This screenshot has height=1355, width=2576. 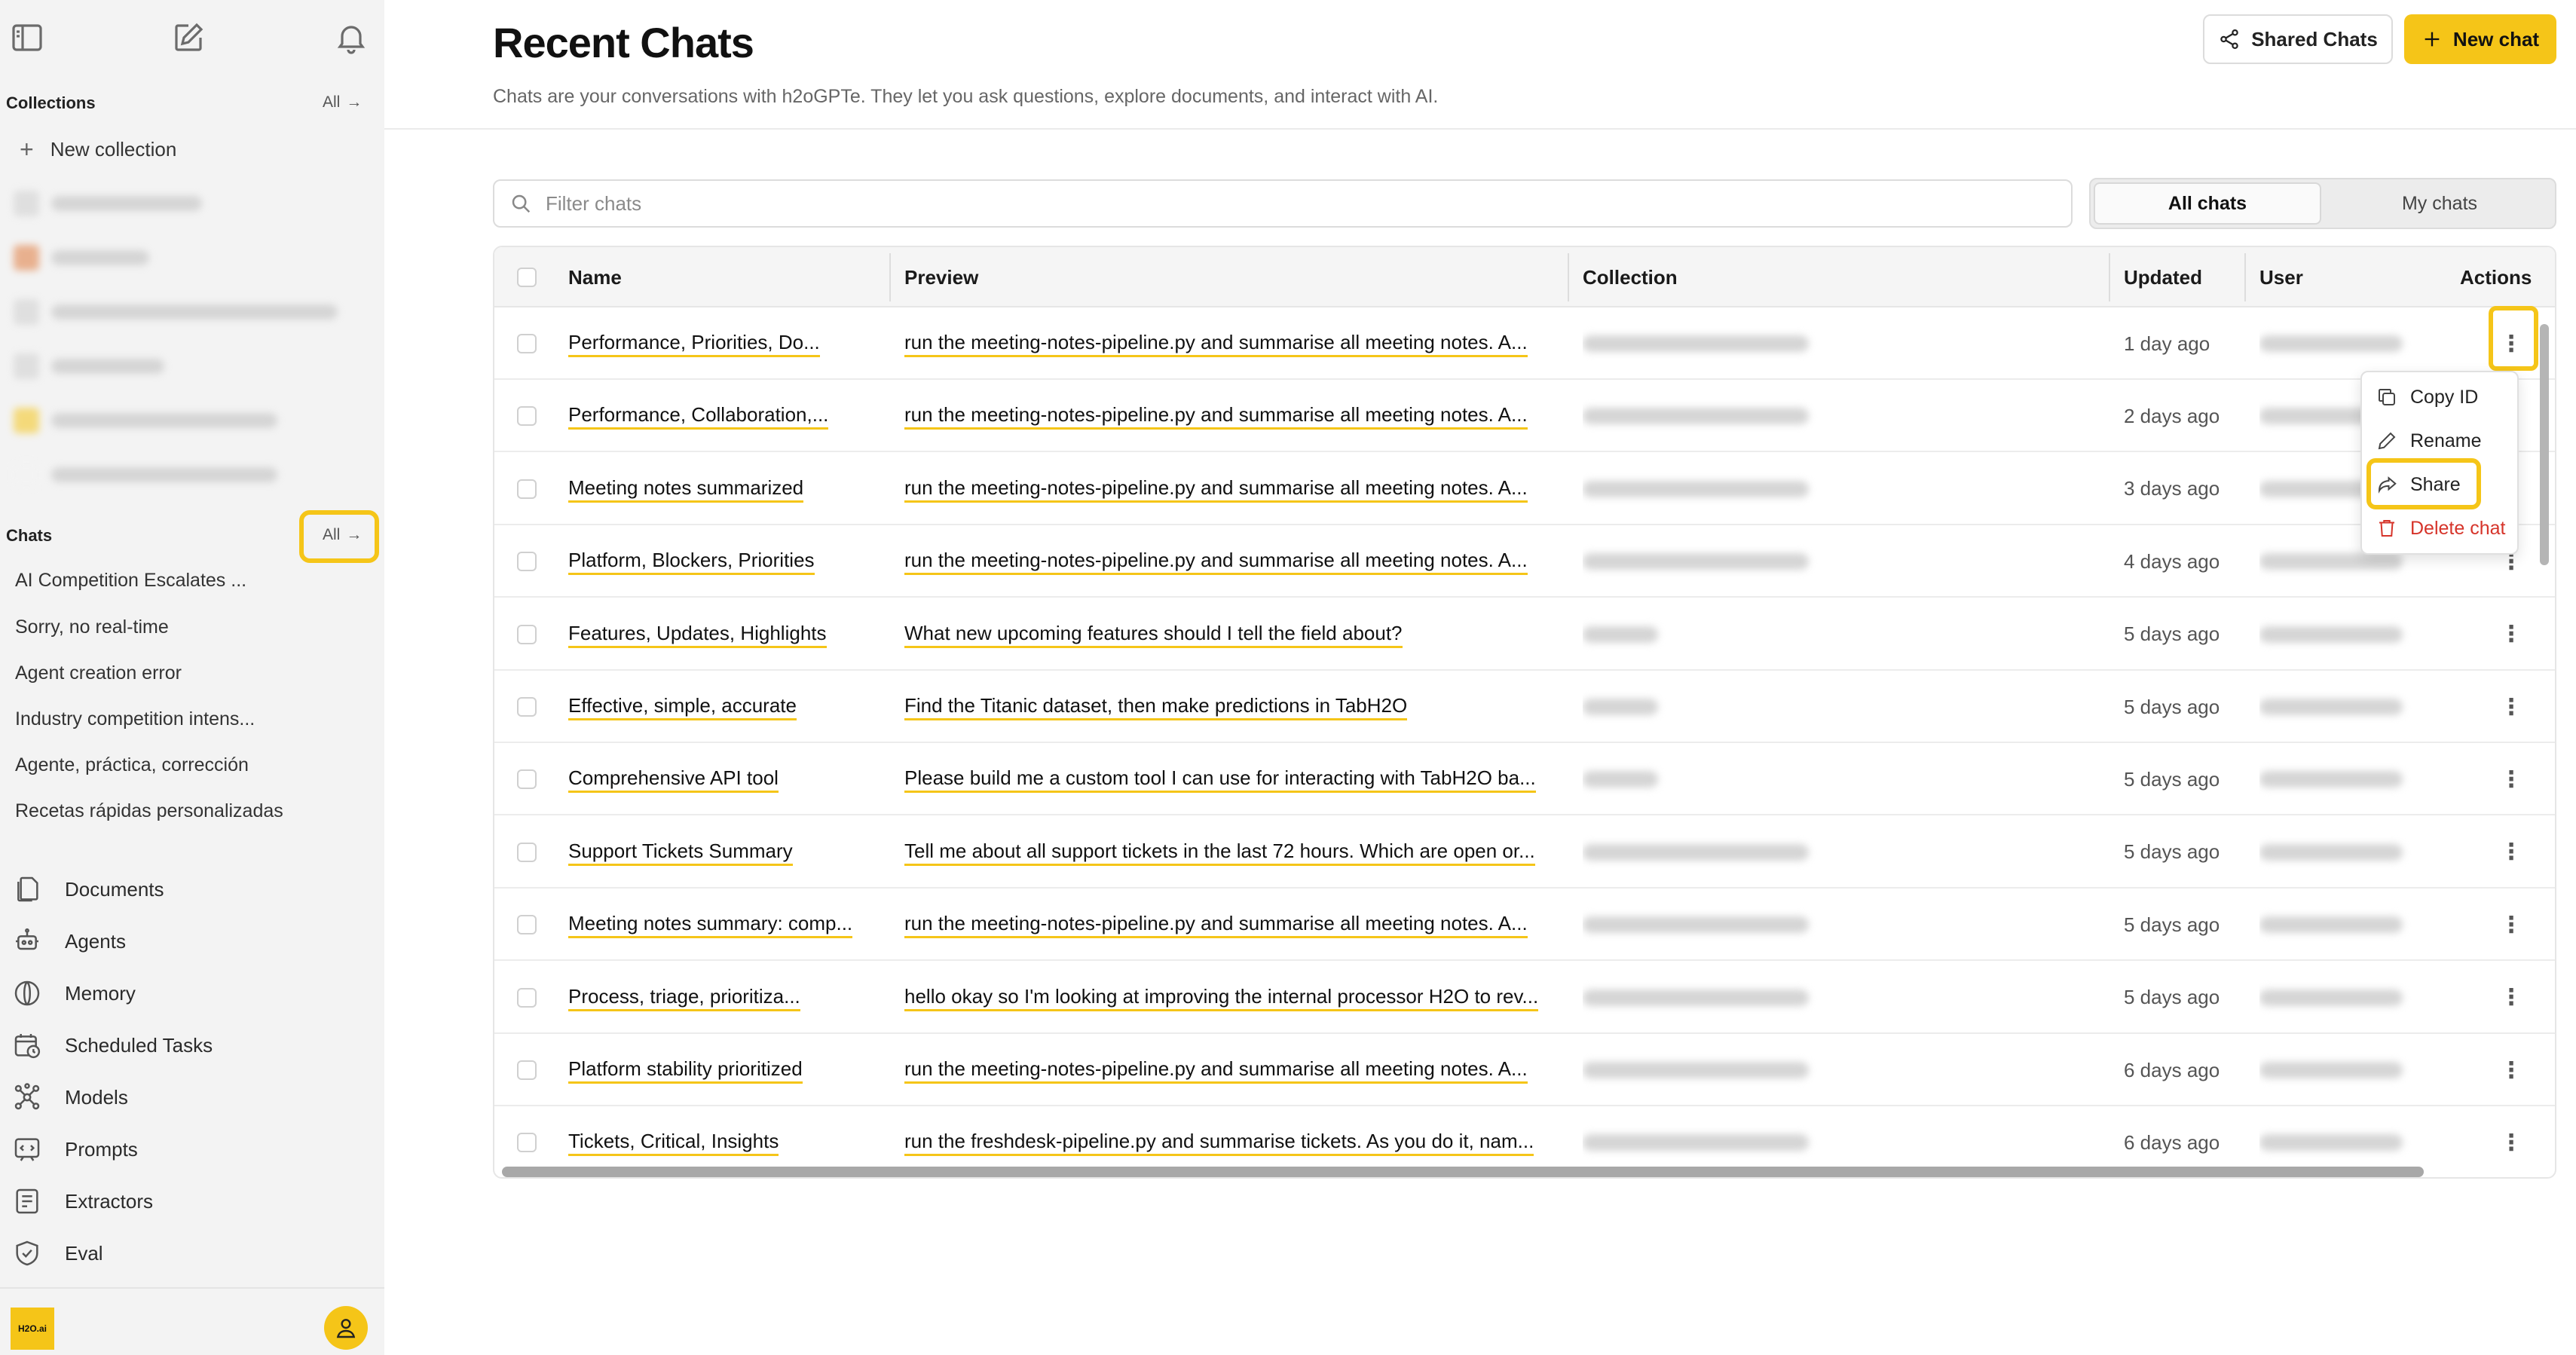 I want to click on menu-item-rename: Rename, so click(x=2429, y=441).